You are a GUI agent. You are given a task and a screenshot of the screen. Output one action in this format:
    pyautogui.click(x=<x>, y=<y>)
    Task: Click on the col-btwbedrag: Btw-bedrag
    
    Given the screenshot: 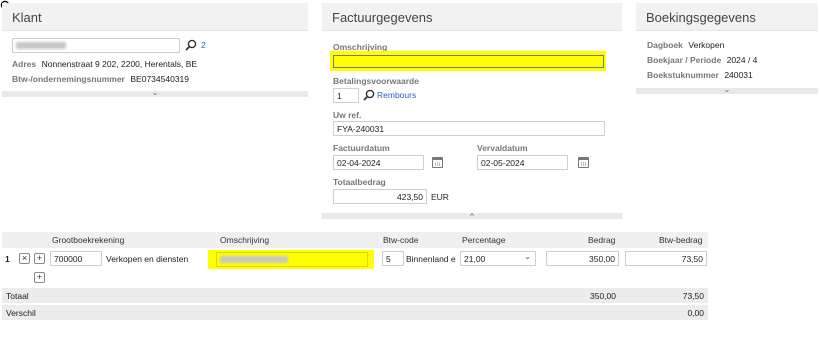 What is the action you would take?
    pyautogui.click(x=681, y=240)
    